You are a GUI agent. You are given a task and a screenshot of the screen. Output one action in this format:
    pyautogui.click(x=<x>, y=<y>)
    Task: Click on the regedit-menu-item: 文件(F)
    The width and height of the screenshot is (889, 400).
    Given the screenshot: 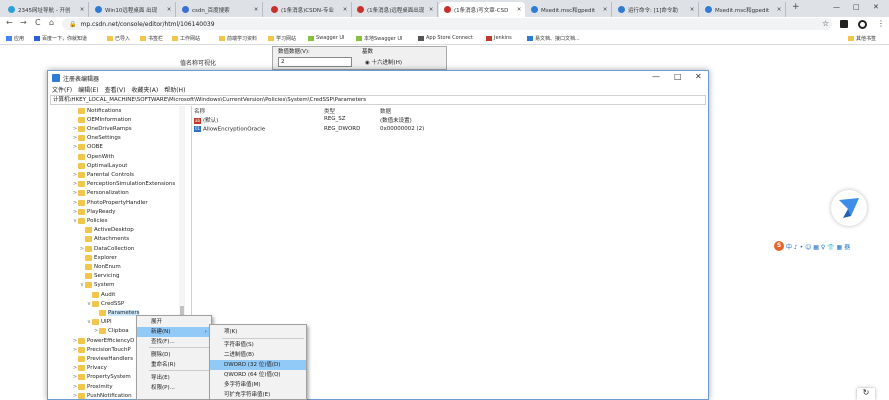 What is the action you would take?
    pyautogui.click(x=62, y=90)
    